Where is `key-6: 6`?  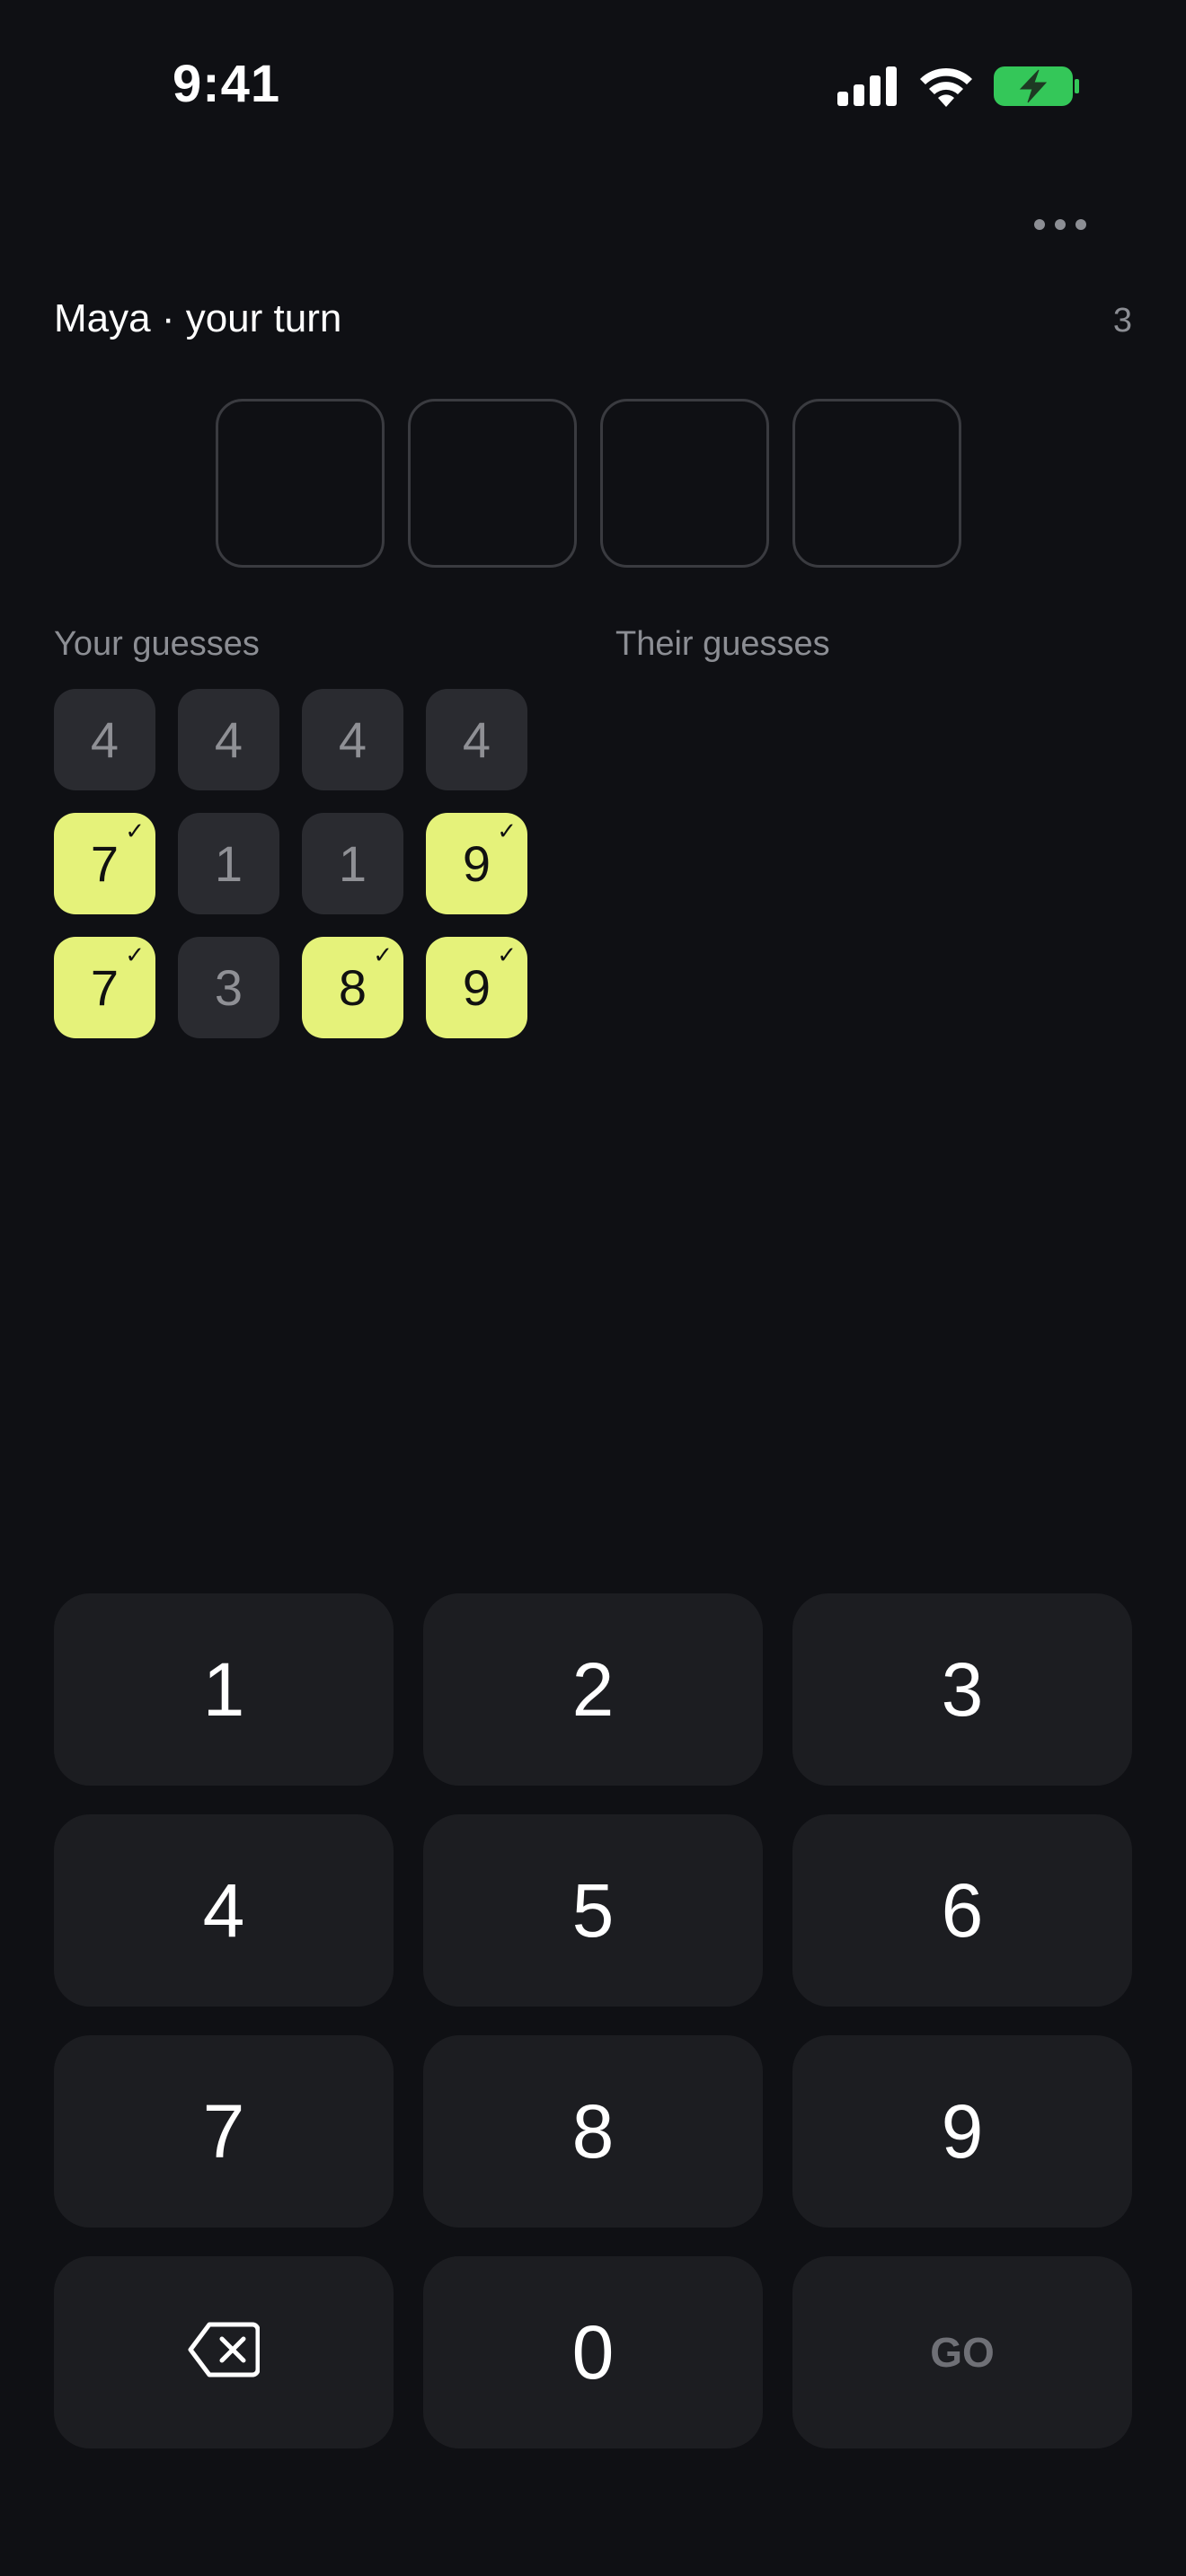 key-6: 6 is located at coordinates (962, 1910).